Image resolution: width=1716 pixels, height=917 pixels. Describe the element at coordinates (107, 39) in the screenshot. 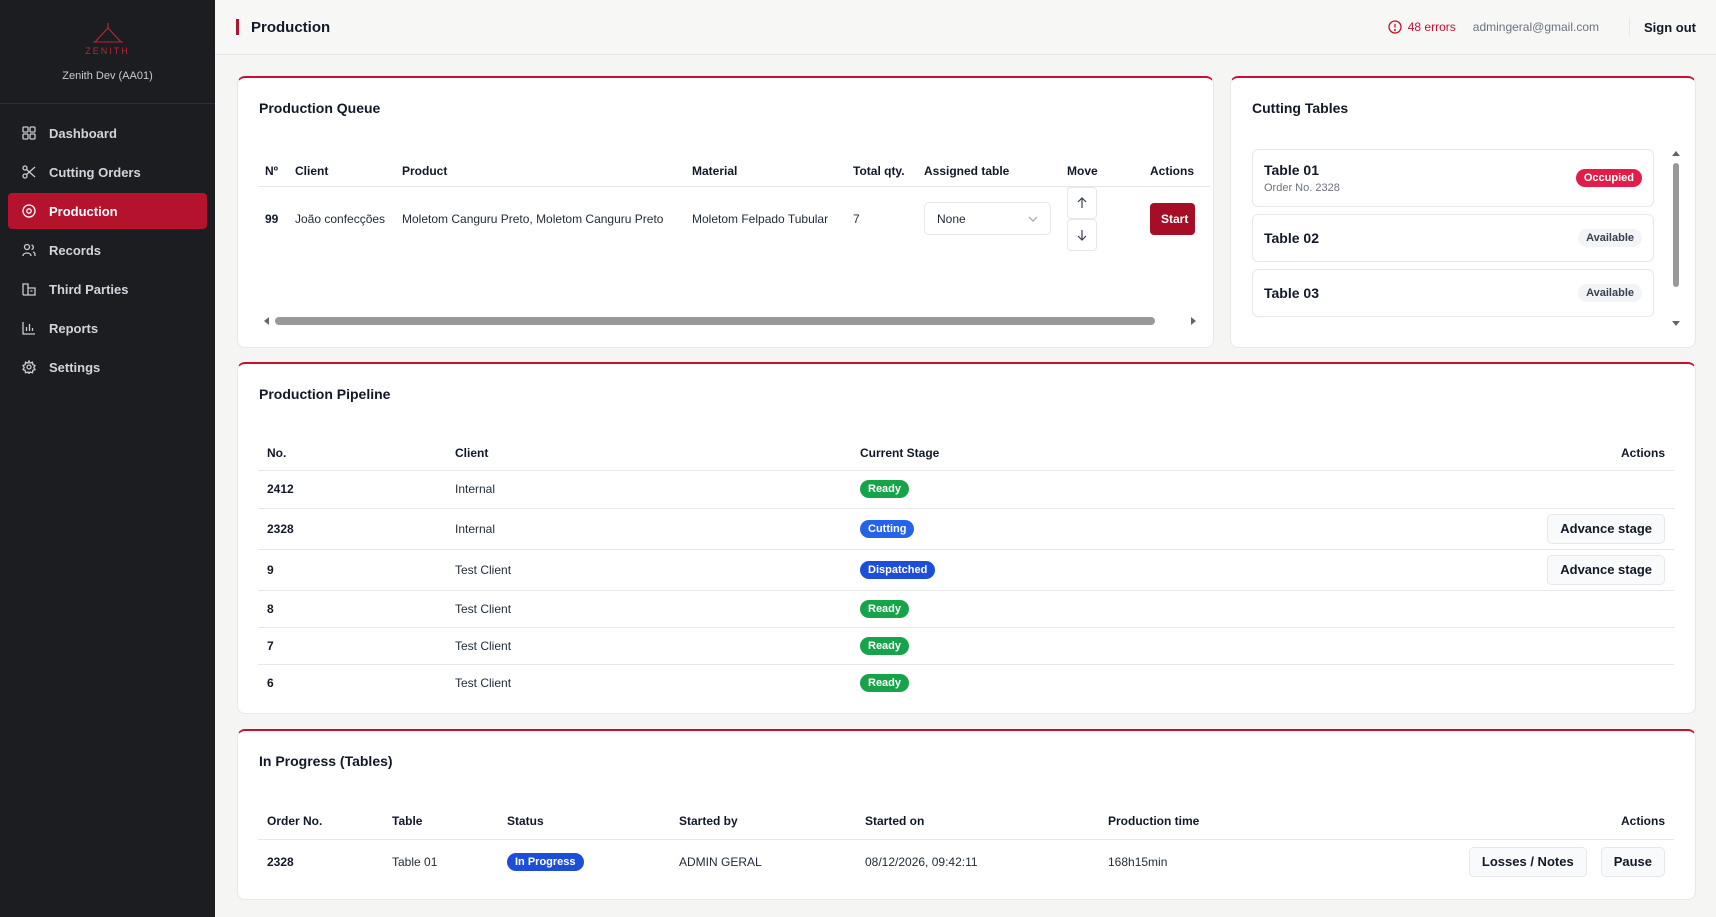

I see `logo: ZENITH` at that location.